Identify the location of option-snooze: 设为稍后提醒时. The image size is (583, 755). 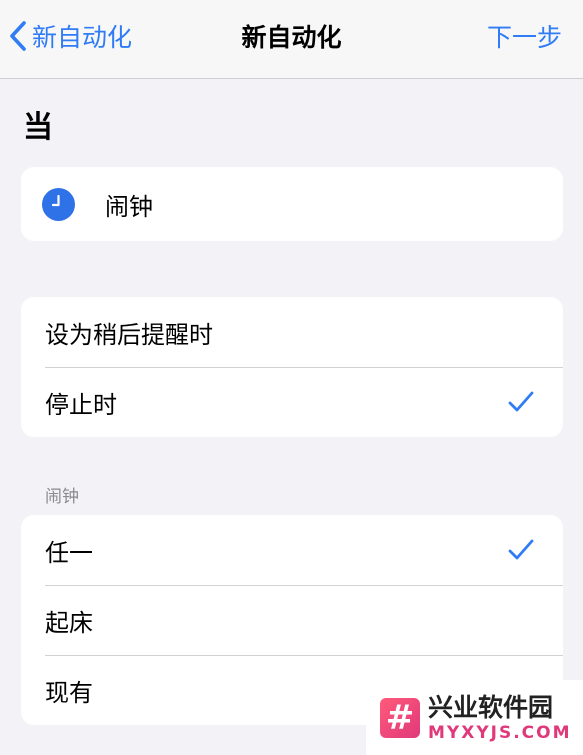
(292, 332).